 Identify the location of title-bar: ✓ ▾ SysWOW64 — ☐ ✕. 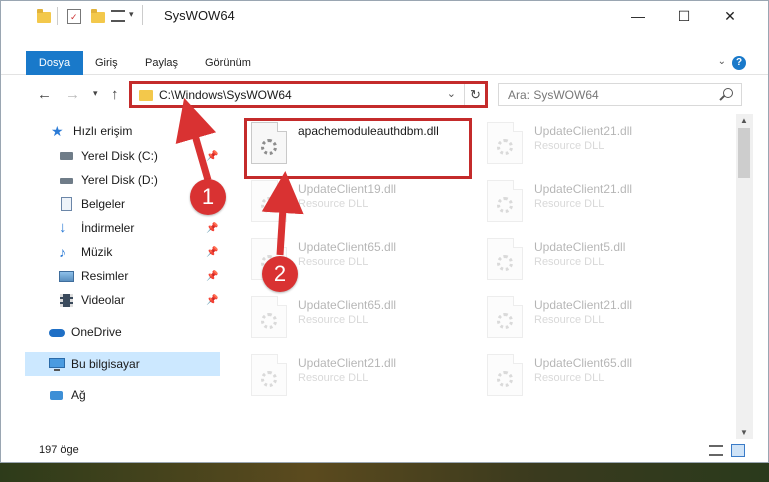
(384, 16).